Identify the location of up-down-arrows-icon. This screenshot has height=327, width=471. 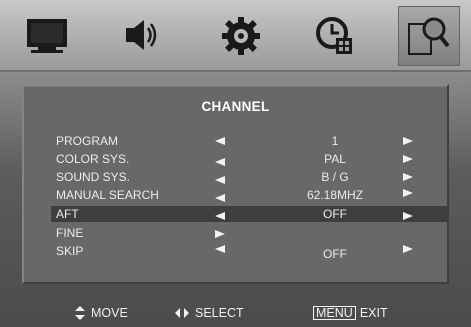
(80, 313).